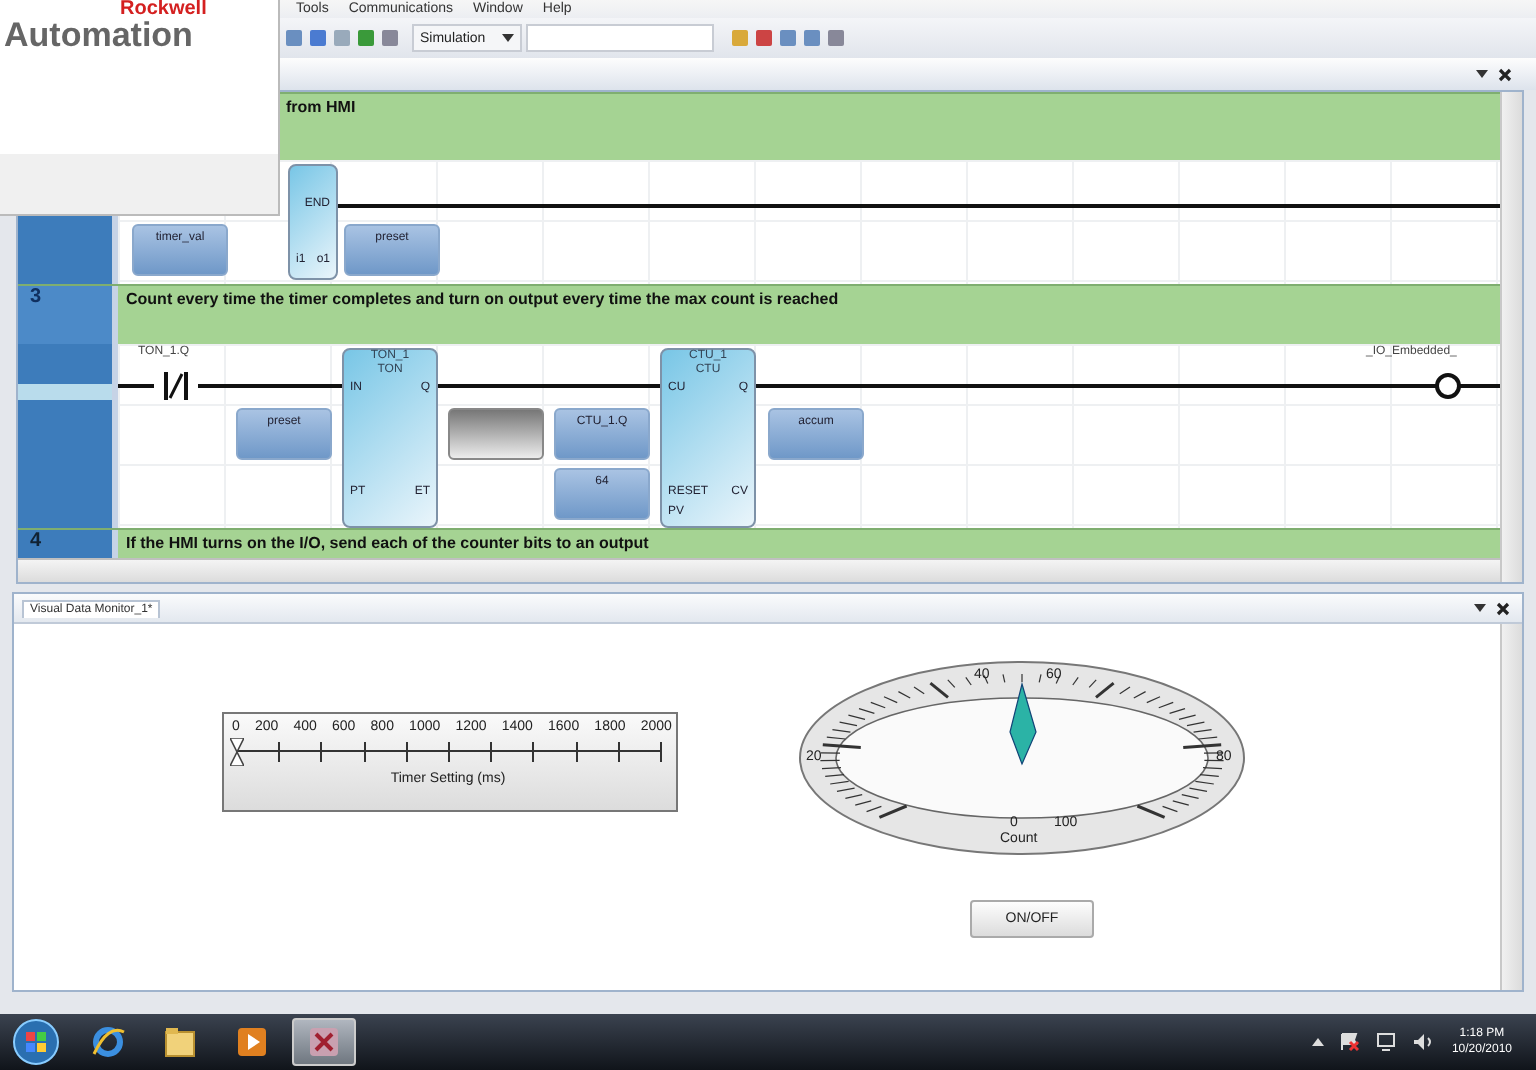 This screenshot has width=1536, height=1070. I want to click on browser-icon, so click(108, 1042).